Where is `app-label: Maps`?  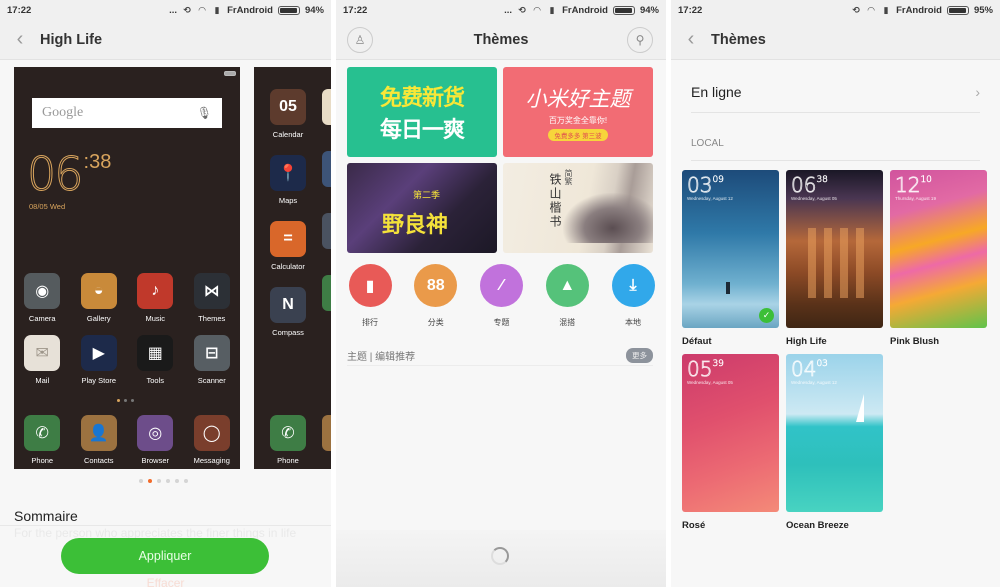
app-label: Maps is located at coordinates (288, 200).